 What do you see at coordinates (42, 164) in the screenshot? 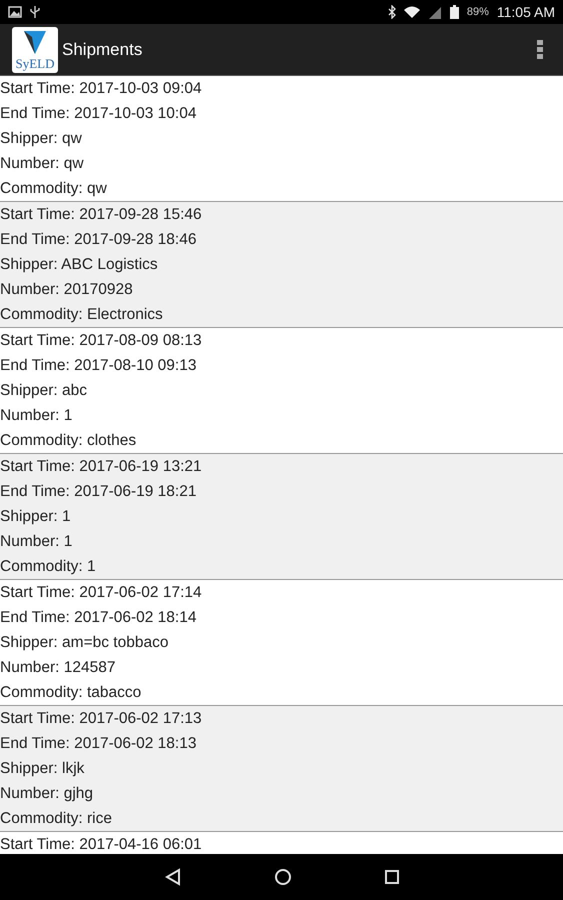
I see `shipment-detail: Number: qw` at bounding box center [42, 164].